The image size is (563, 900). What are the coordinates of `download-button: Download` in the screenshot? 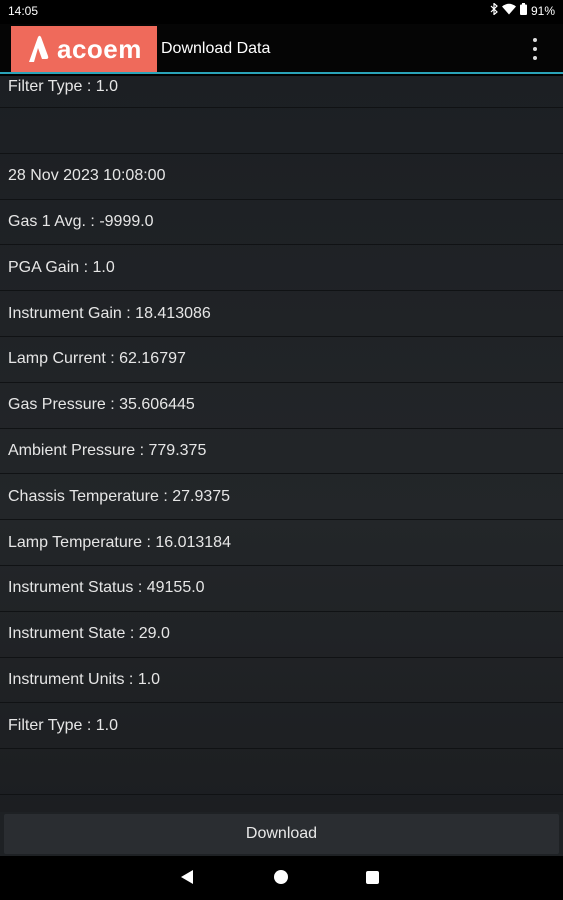 It's located at (281, 834).